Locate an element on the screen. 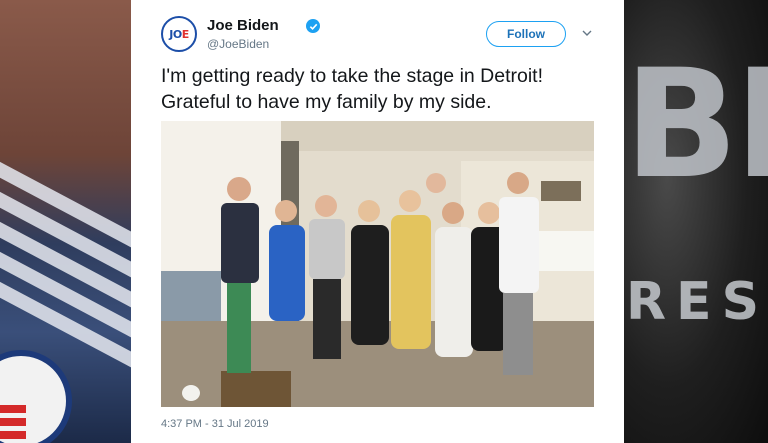  avatar: JOE is located at coordinates (179, 34).